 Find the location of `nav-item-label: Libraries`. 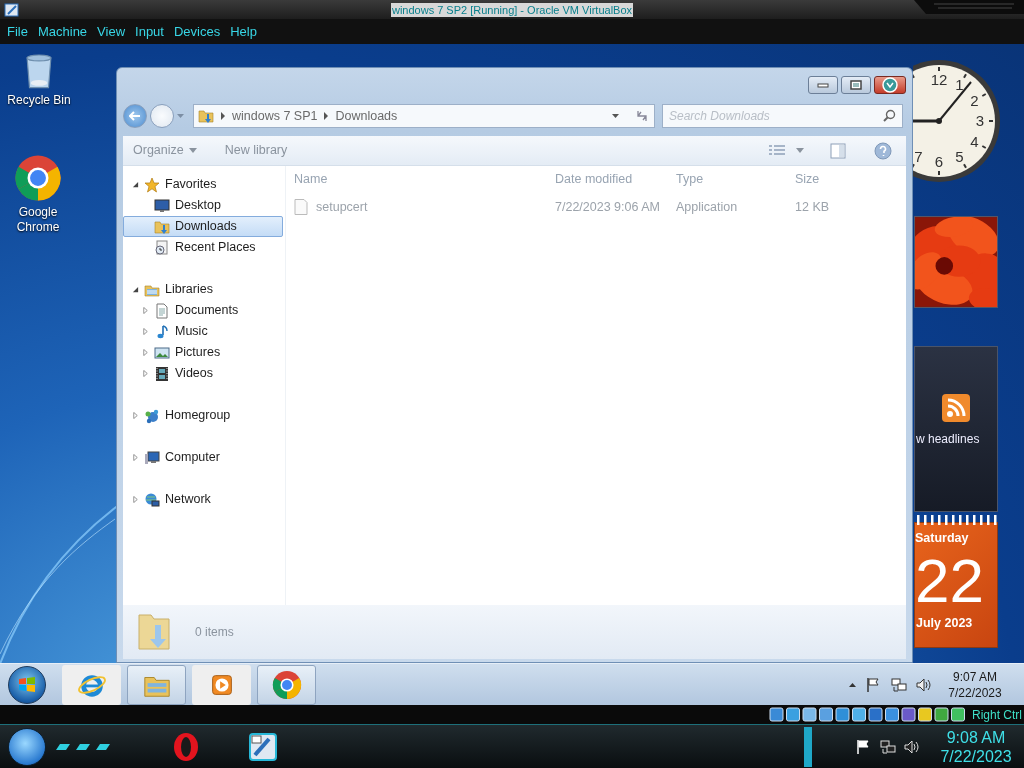

nav-item-label: Libraries is located at coordinates (189, 290).